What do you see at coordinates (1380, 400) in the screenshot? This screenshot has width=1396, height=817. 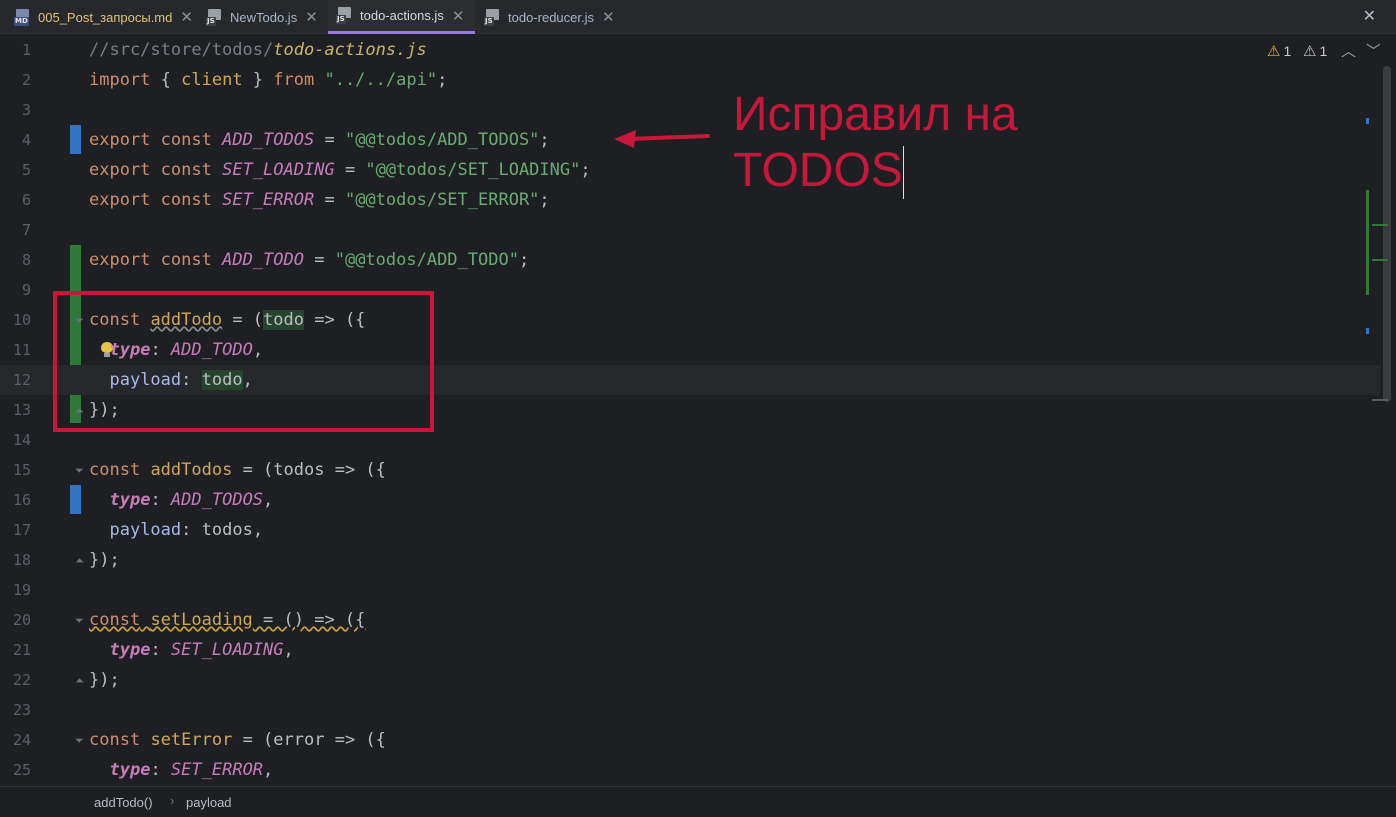 I see `scroll-marker-caret` at bounding box center [1380, 400].